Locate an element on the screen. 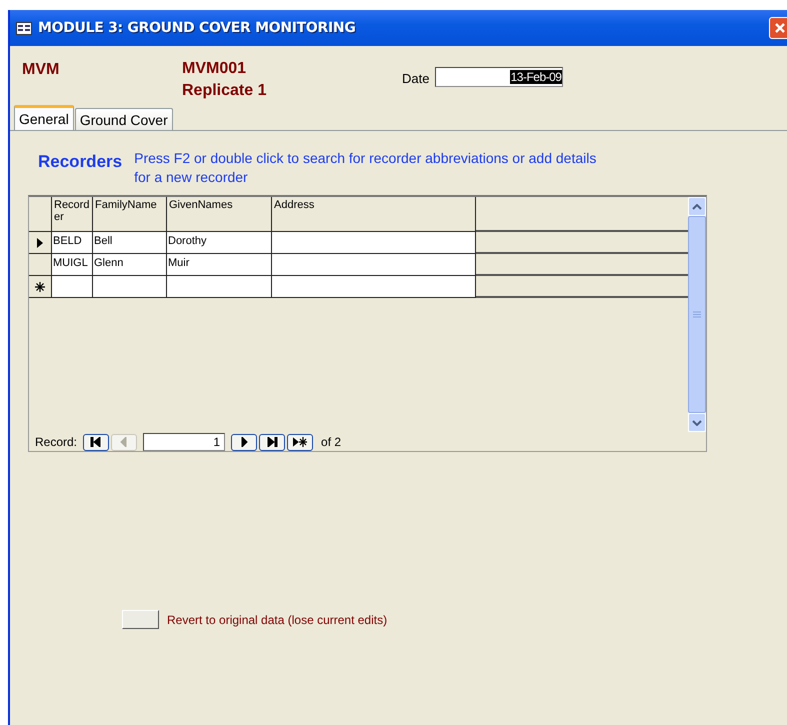  table-cell: Bell is located at coordinates (130, 243).